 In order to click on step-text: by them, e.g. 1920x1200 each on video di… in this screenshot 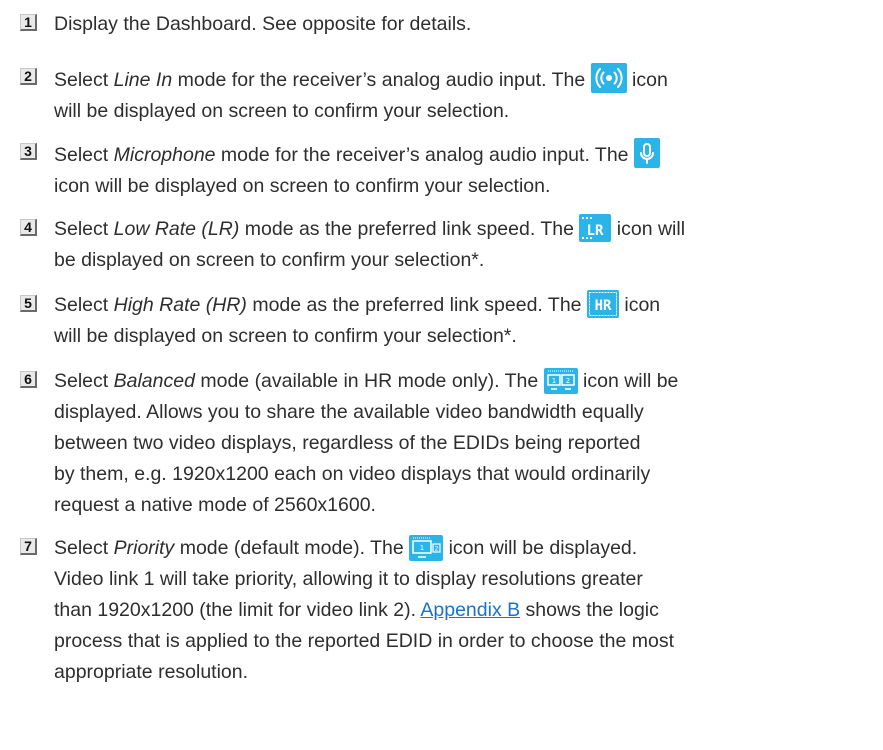, I will do `click(352, 474)`.